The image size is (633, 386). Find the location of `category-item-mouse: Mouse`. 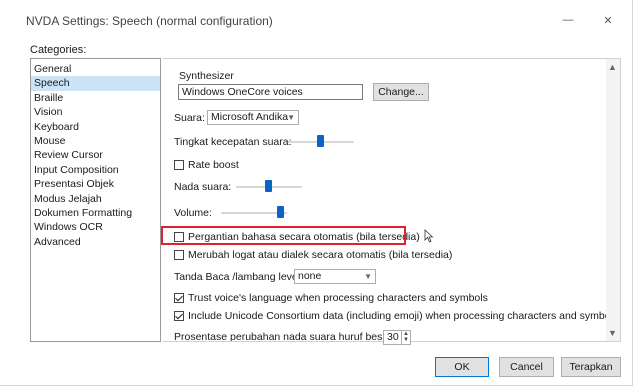

category-item-mouse: Mouse is located at coordinates (95, 141).